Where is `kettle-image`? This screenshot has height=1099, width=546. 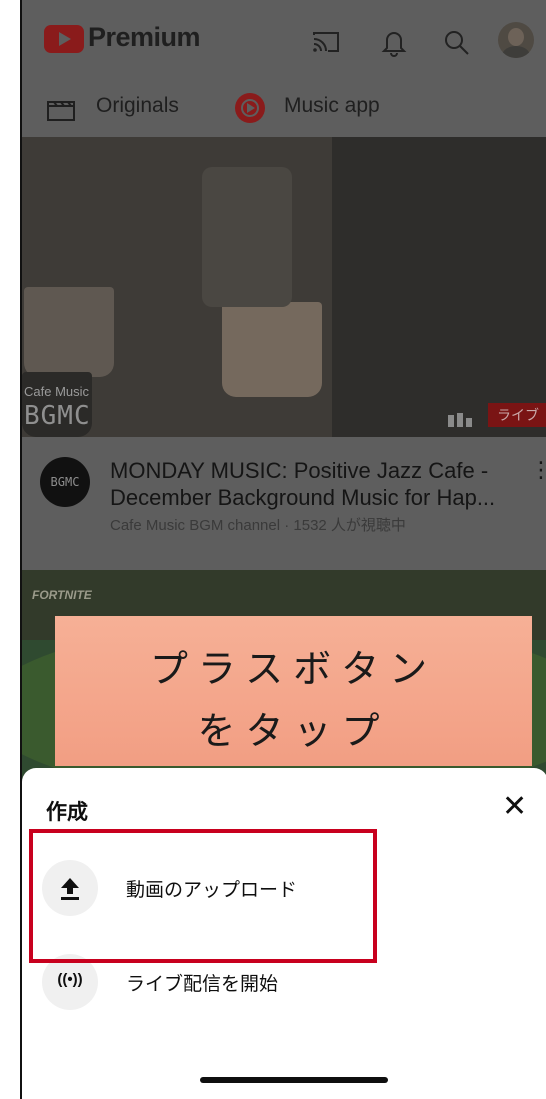 kettle-image is located at coordinates (247, 237).